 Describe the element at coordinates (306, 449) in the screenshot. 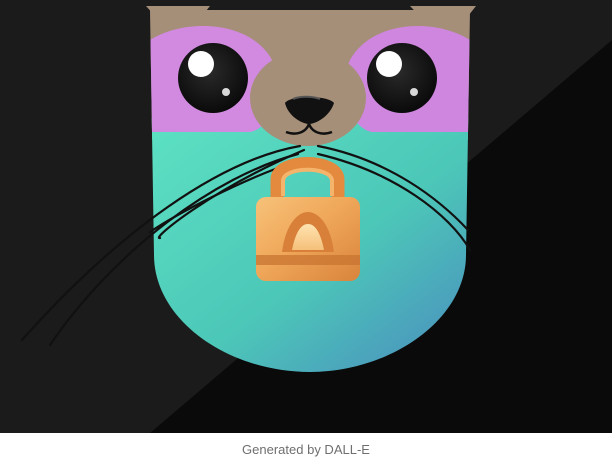

I see `image-caption: Generated by DALL-E` at that location.